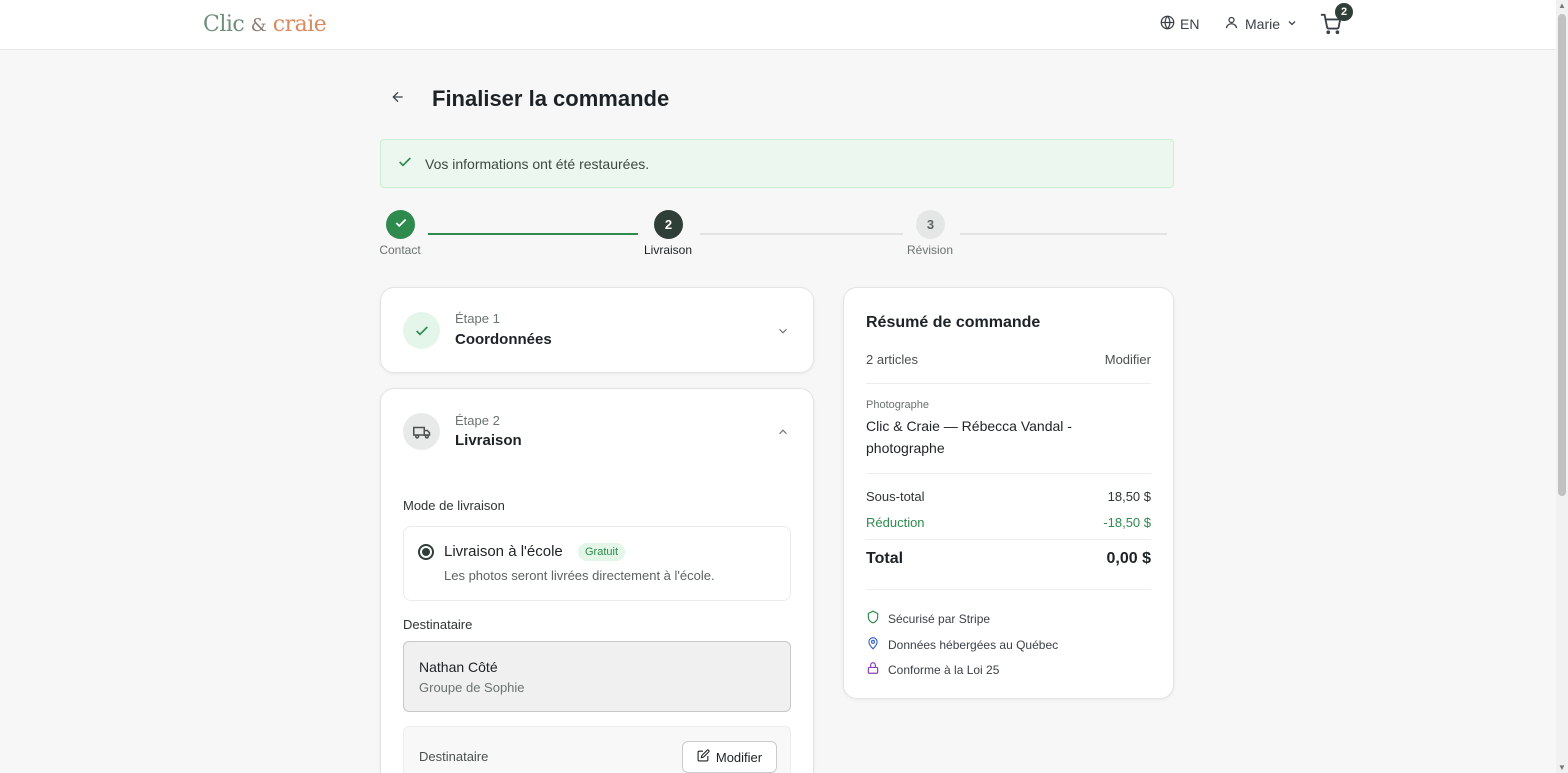 The height and width of the screenshot is (773, 1568). Describe the element at coordinates (454, 756) in the screenshot. I see `recipient-edit-label: Destinataire` at that location.